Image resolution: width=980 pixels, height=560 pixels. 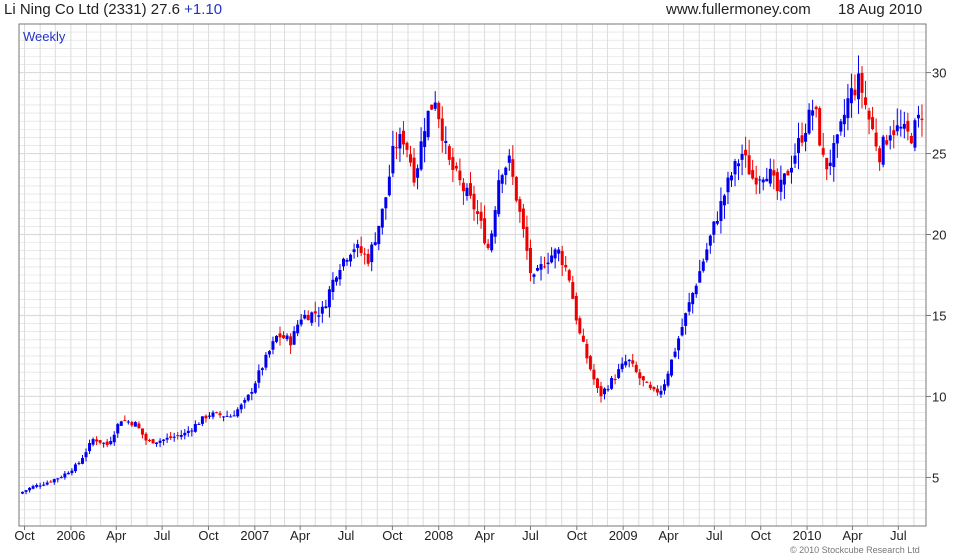 I want to click on x-tick-label: 2009, so click(x=623, y=535).